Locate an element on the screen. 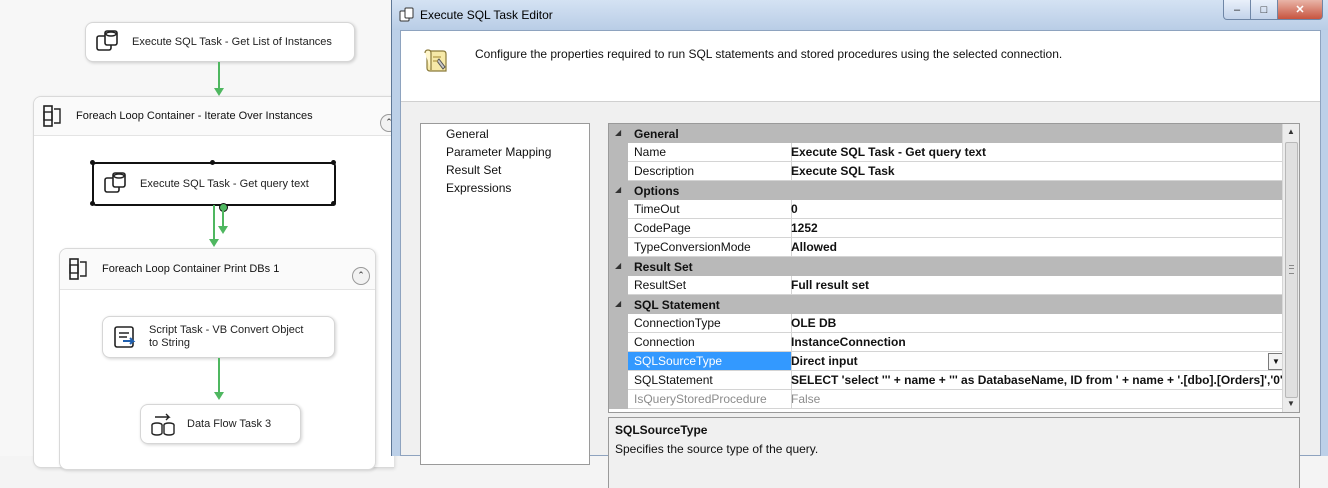 The width and height of the screenshot is (1328, 488). maximize-button: □ is located at coordinates (1264, 10).